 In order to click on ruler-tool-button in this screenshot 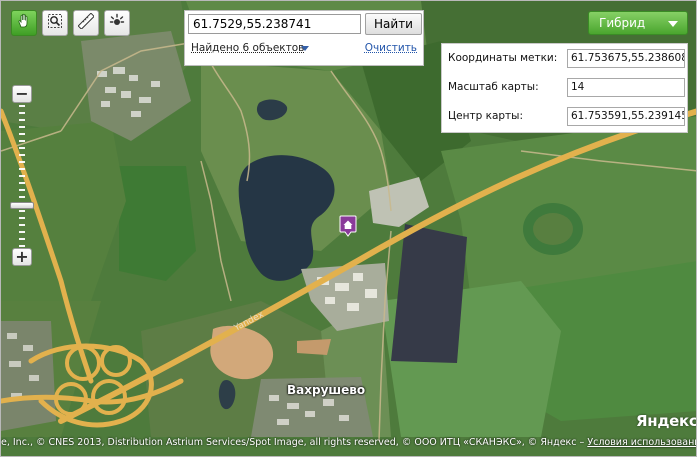, I will do `click(86, 23)`.